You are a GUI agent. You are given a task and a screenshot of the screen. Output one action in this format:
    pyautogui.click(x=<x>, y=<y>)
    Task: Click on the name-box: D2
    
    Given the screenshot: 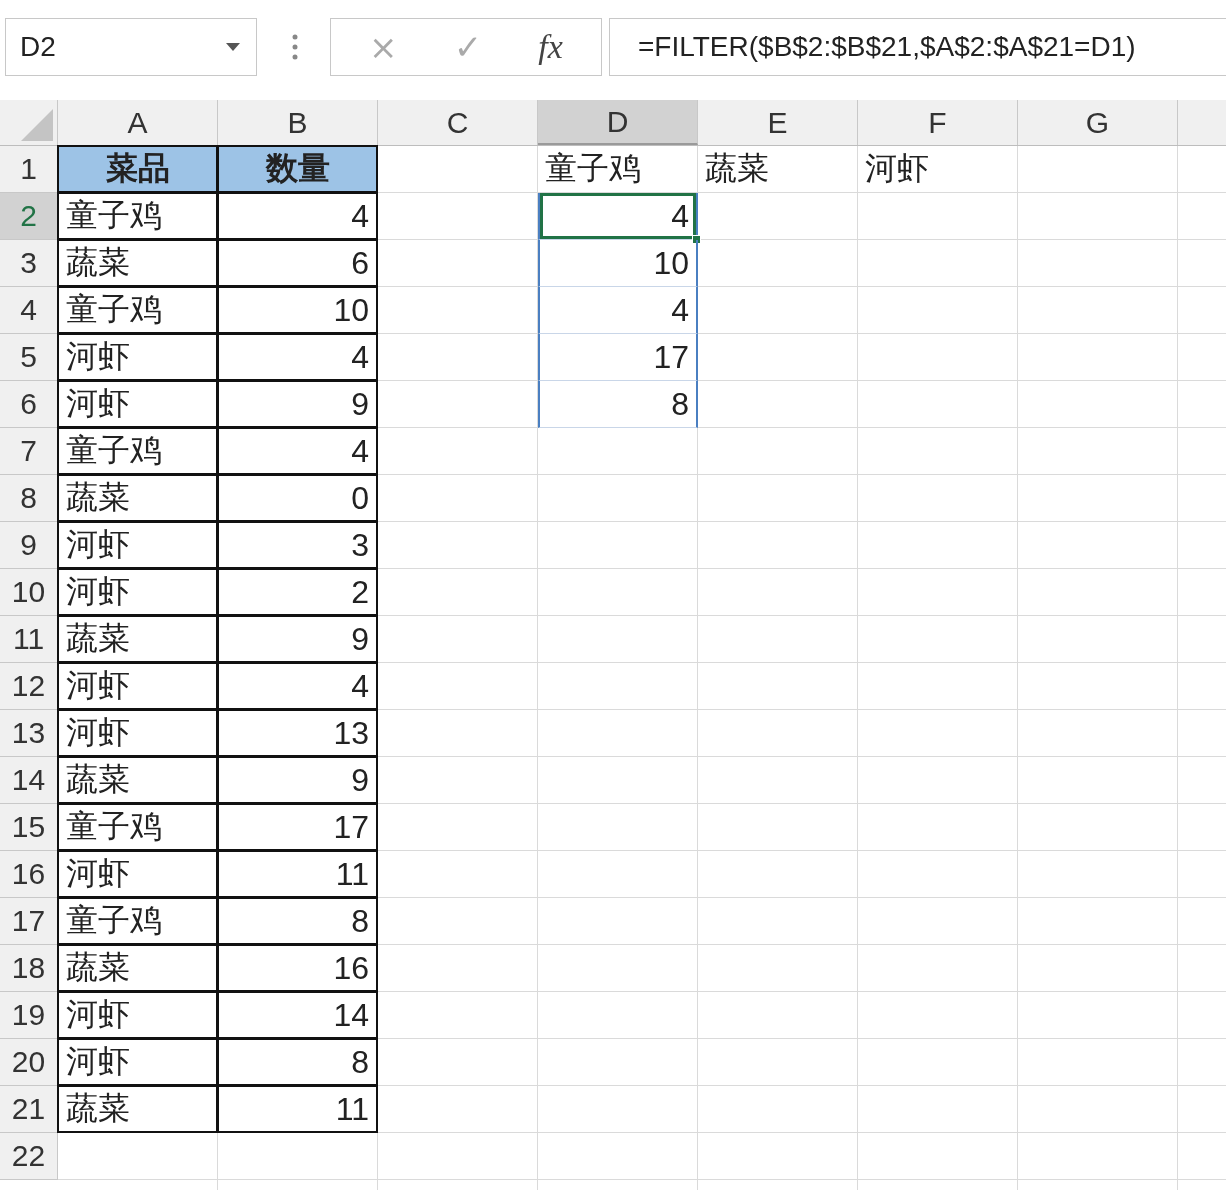 What is the action you would take?
    pyautogui.click(x=131, y=47)
    